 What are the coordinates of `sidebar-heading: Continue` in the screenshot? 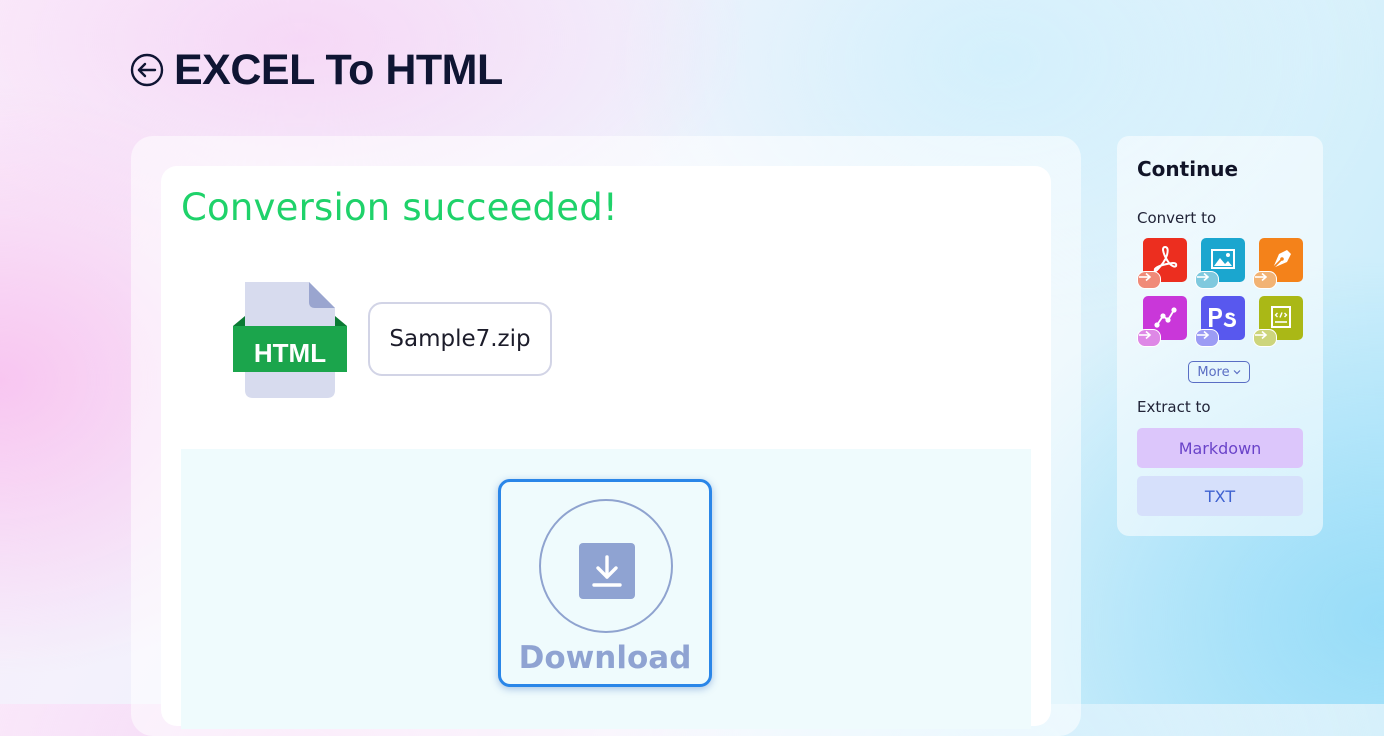 It's located at (1188, 169).